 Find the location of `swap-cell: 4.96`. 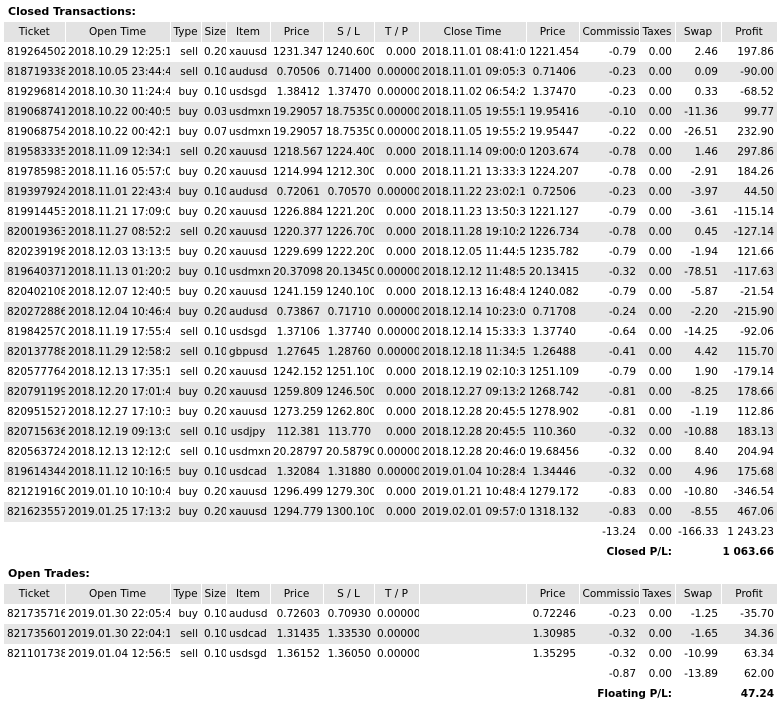

swap-cell: 4.96 is located at coordinates (698, 472).